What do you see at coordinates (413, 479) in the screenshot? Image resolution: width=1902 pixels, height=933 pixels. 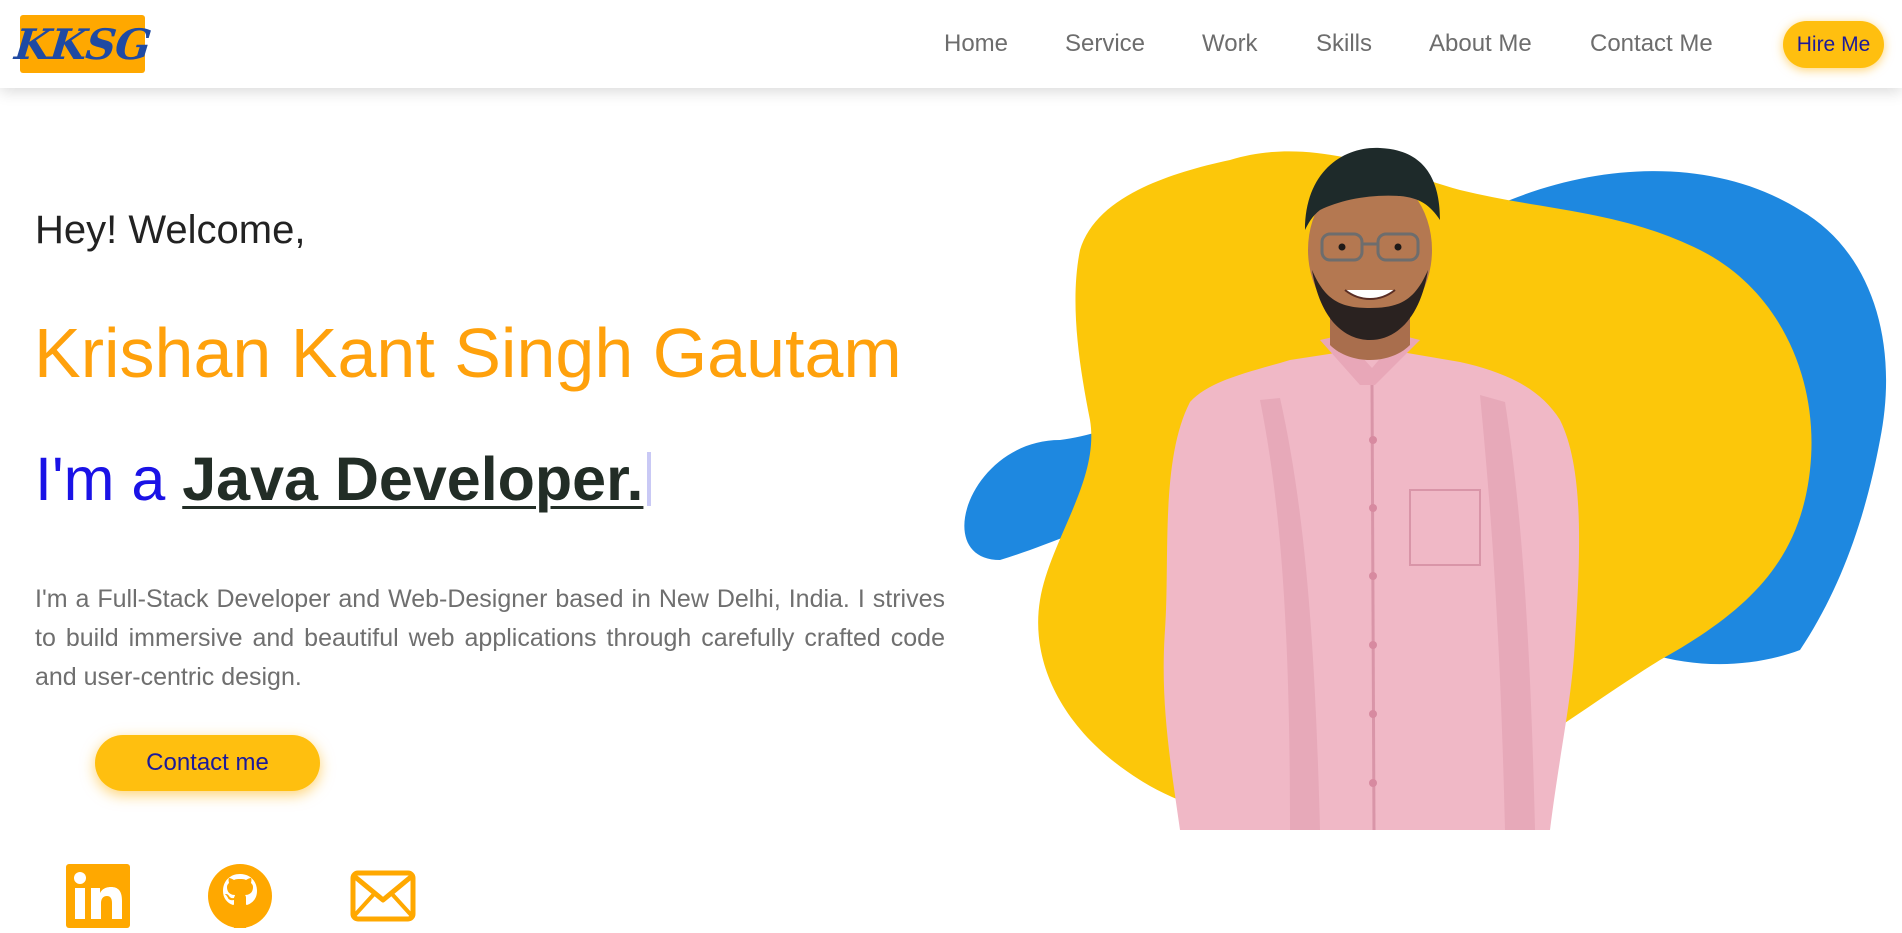 I see `role-typed-text: Java Developer.` at bounding box center [413, 479].